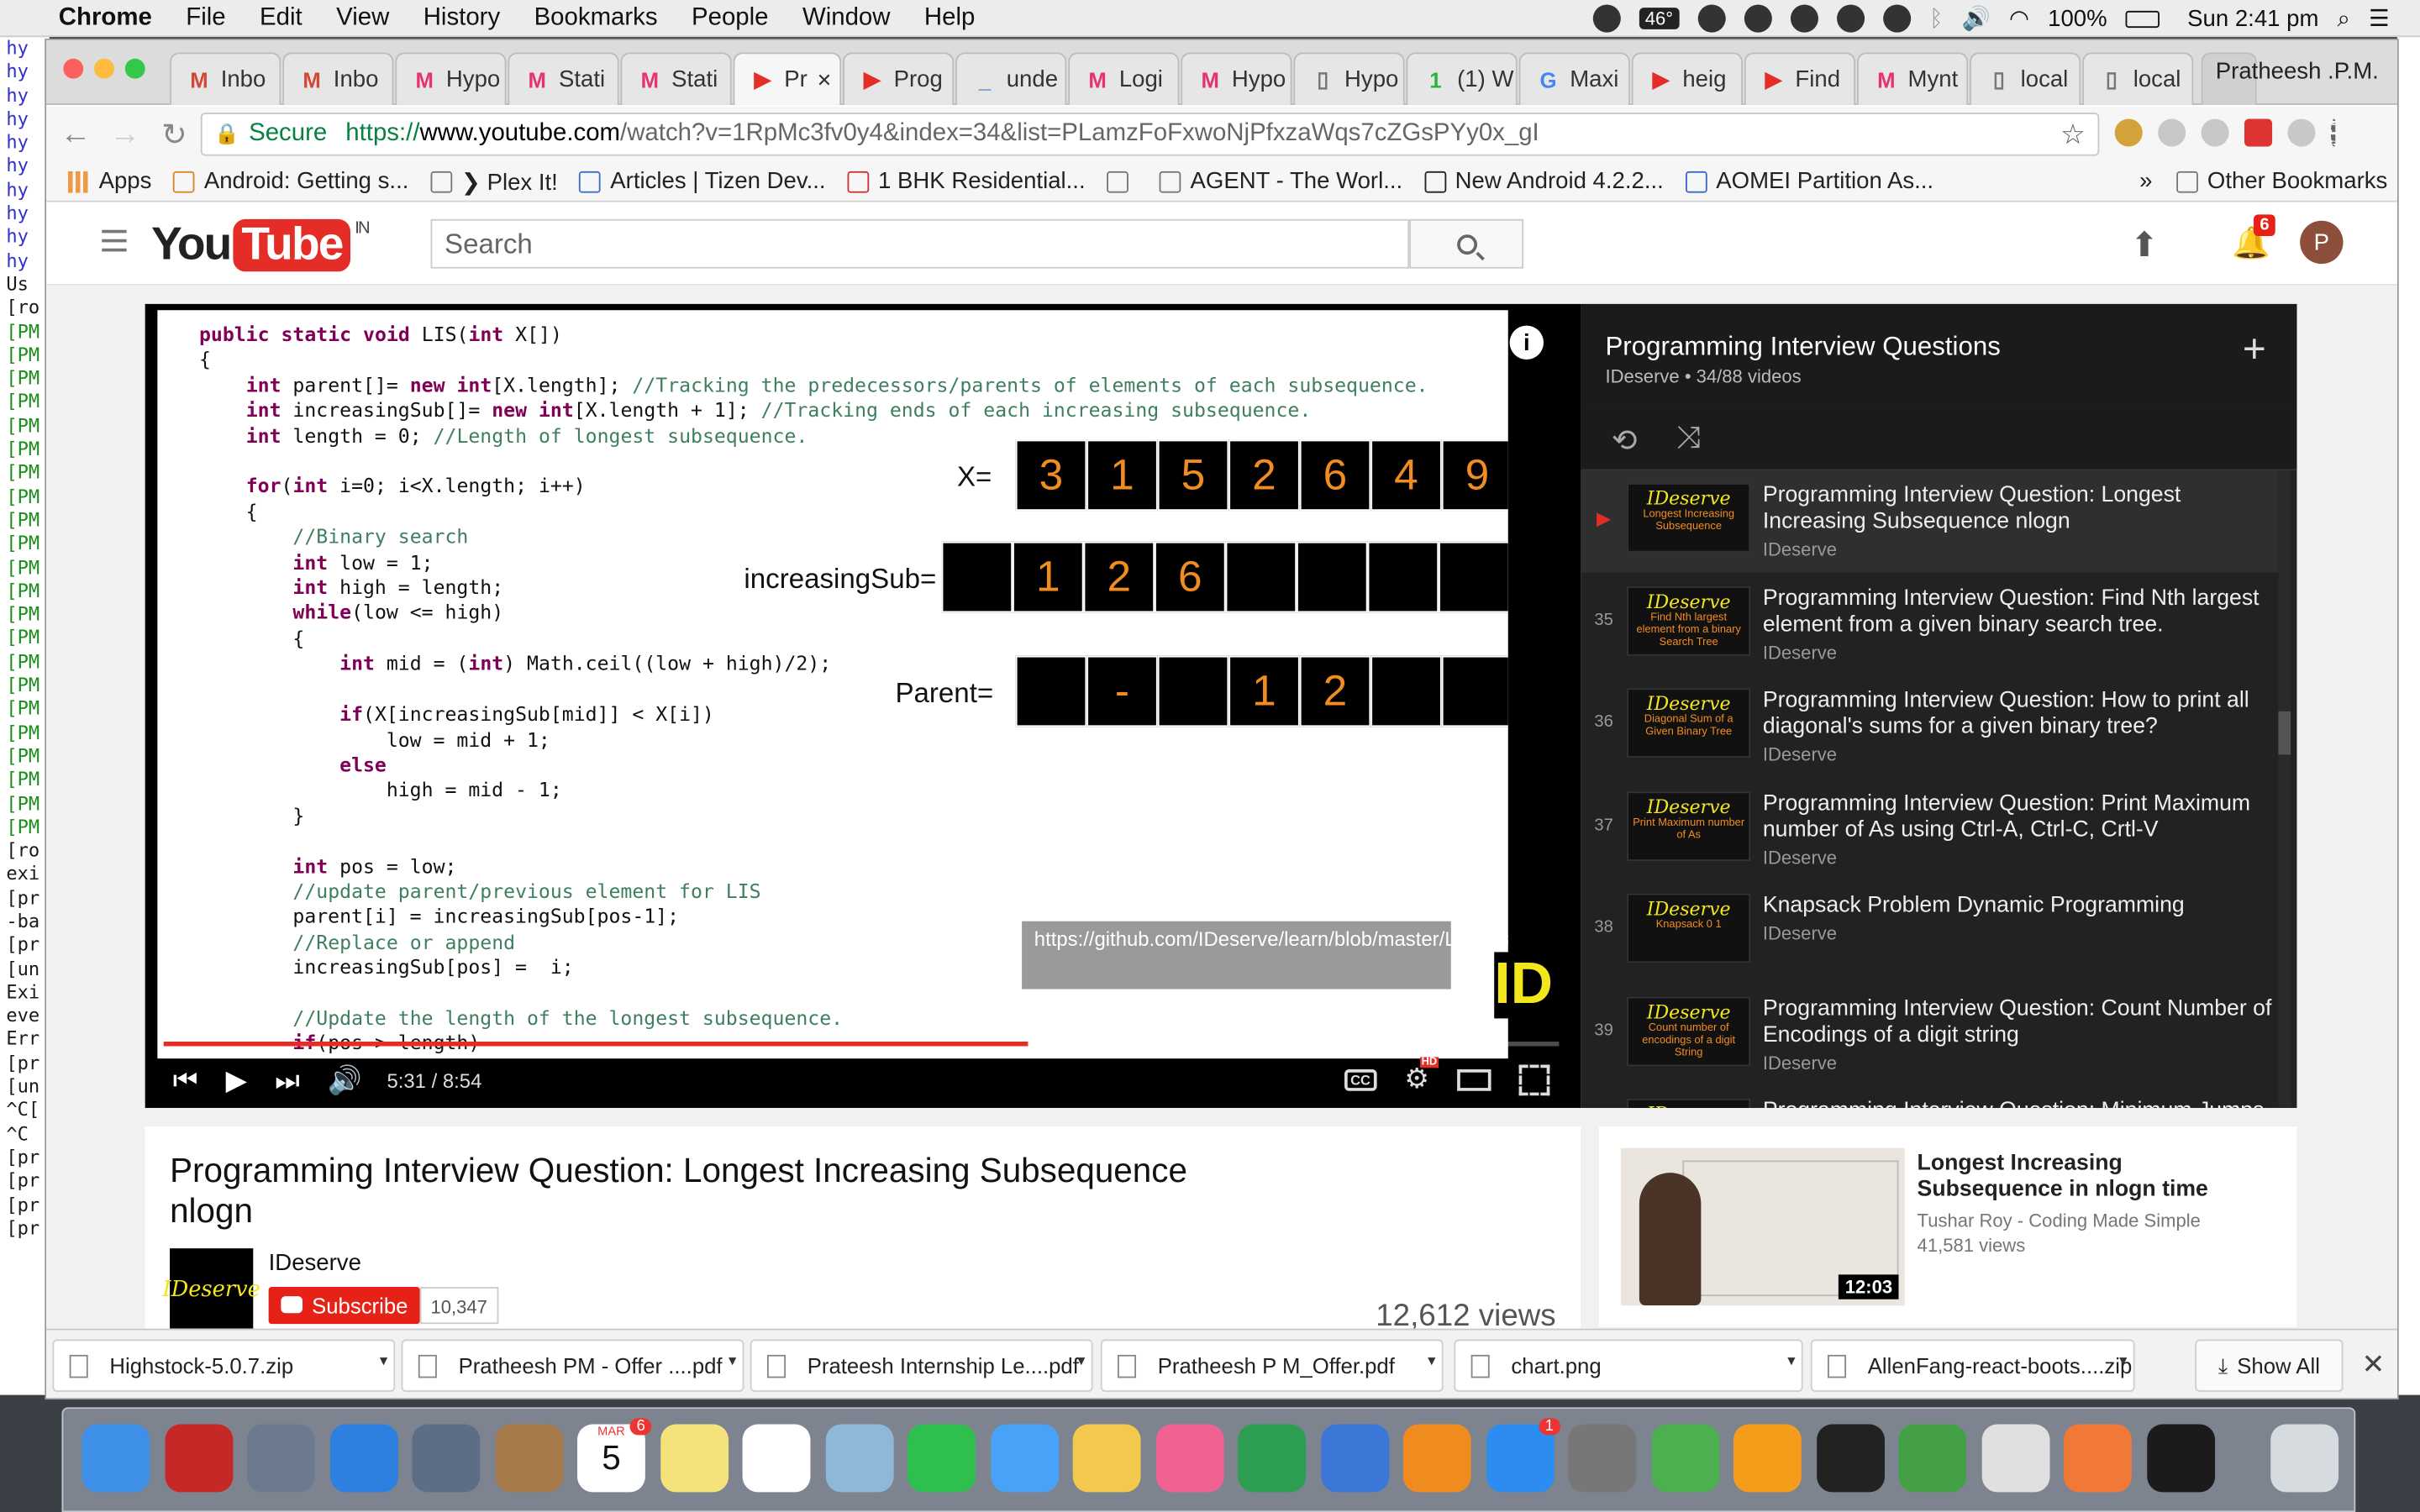 This screenshot has width=2420, height=1512. I want to click on close-icon: ✕, so click(2374, 1365).